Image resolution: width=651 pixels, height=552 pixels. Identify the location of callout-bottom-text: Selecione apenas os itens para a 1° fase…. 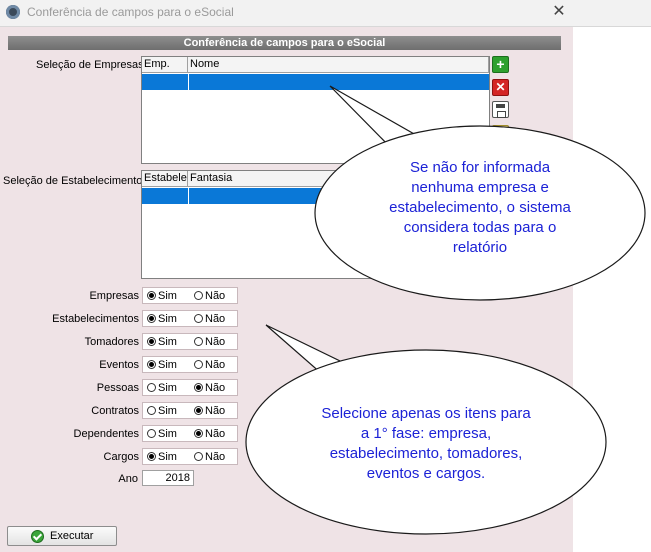
(426, 444).